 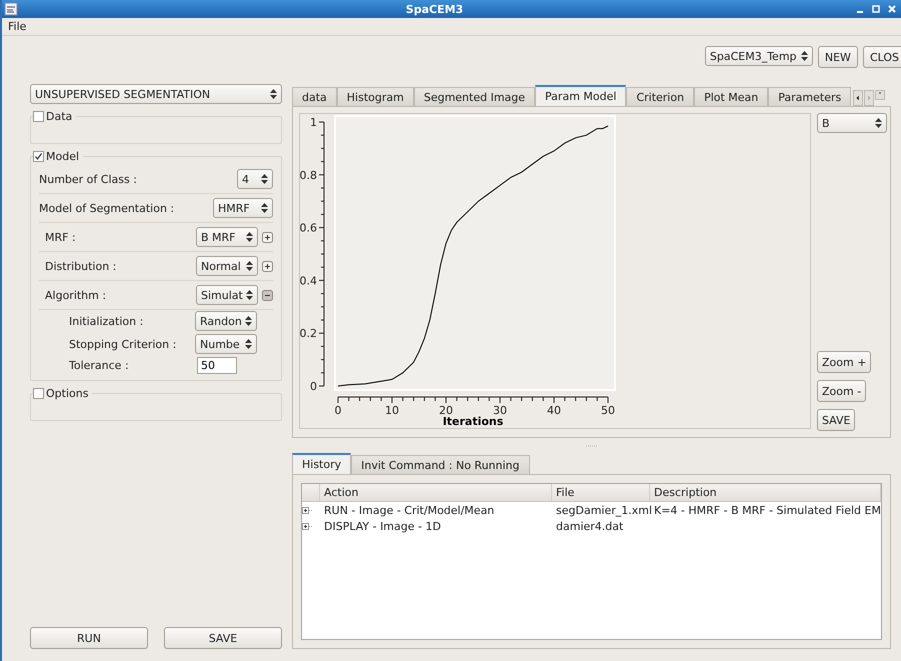 What do you see at coordinates (227, 237) in the screenshot?
I see `dropdown: B MRF` at bounding box center [227, 237].